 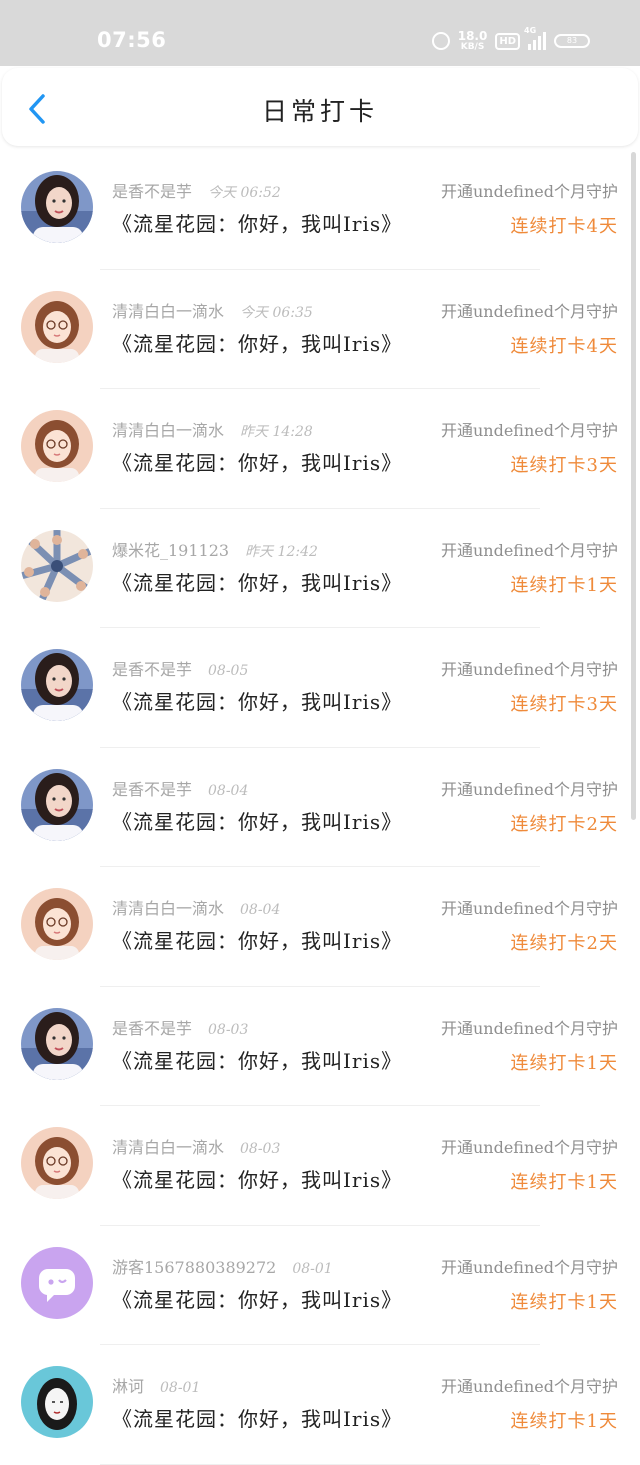 What do you see at coordinates (319, 111) in the screenshot?
I see `page-title: 日常打卡` at bounding box center [319, 111].